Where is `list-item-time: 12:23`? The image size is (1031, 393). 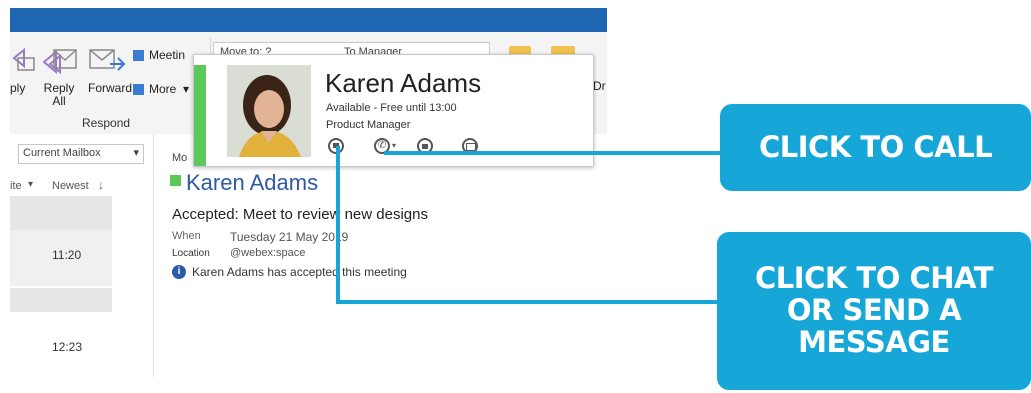 list-item-time: 12:23 is located at coordinates (67, 347).